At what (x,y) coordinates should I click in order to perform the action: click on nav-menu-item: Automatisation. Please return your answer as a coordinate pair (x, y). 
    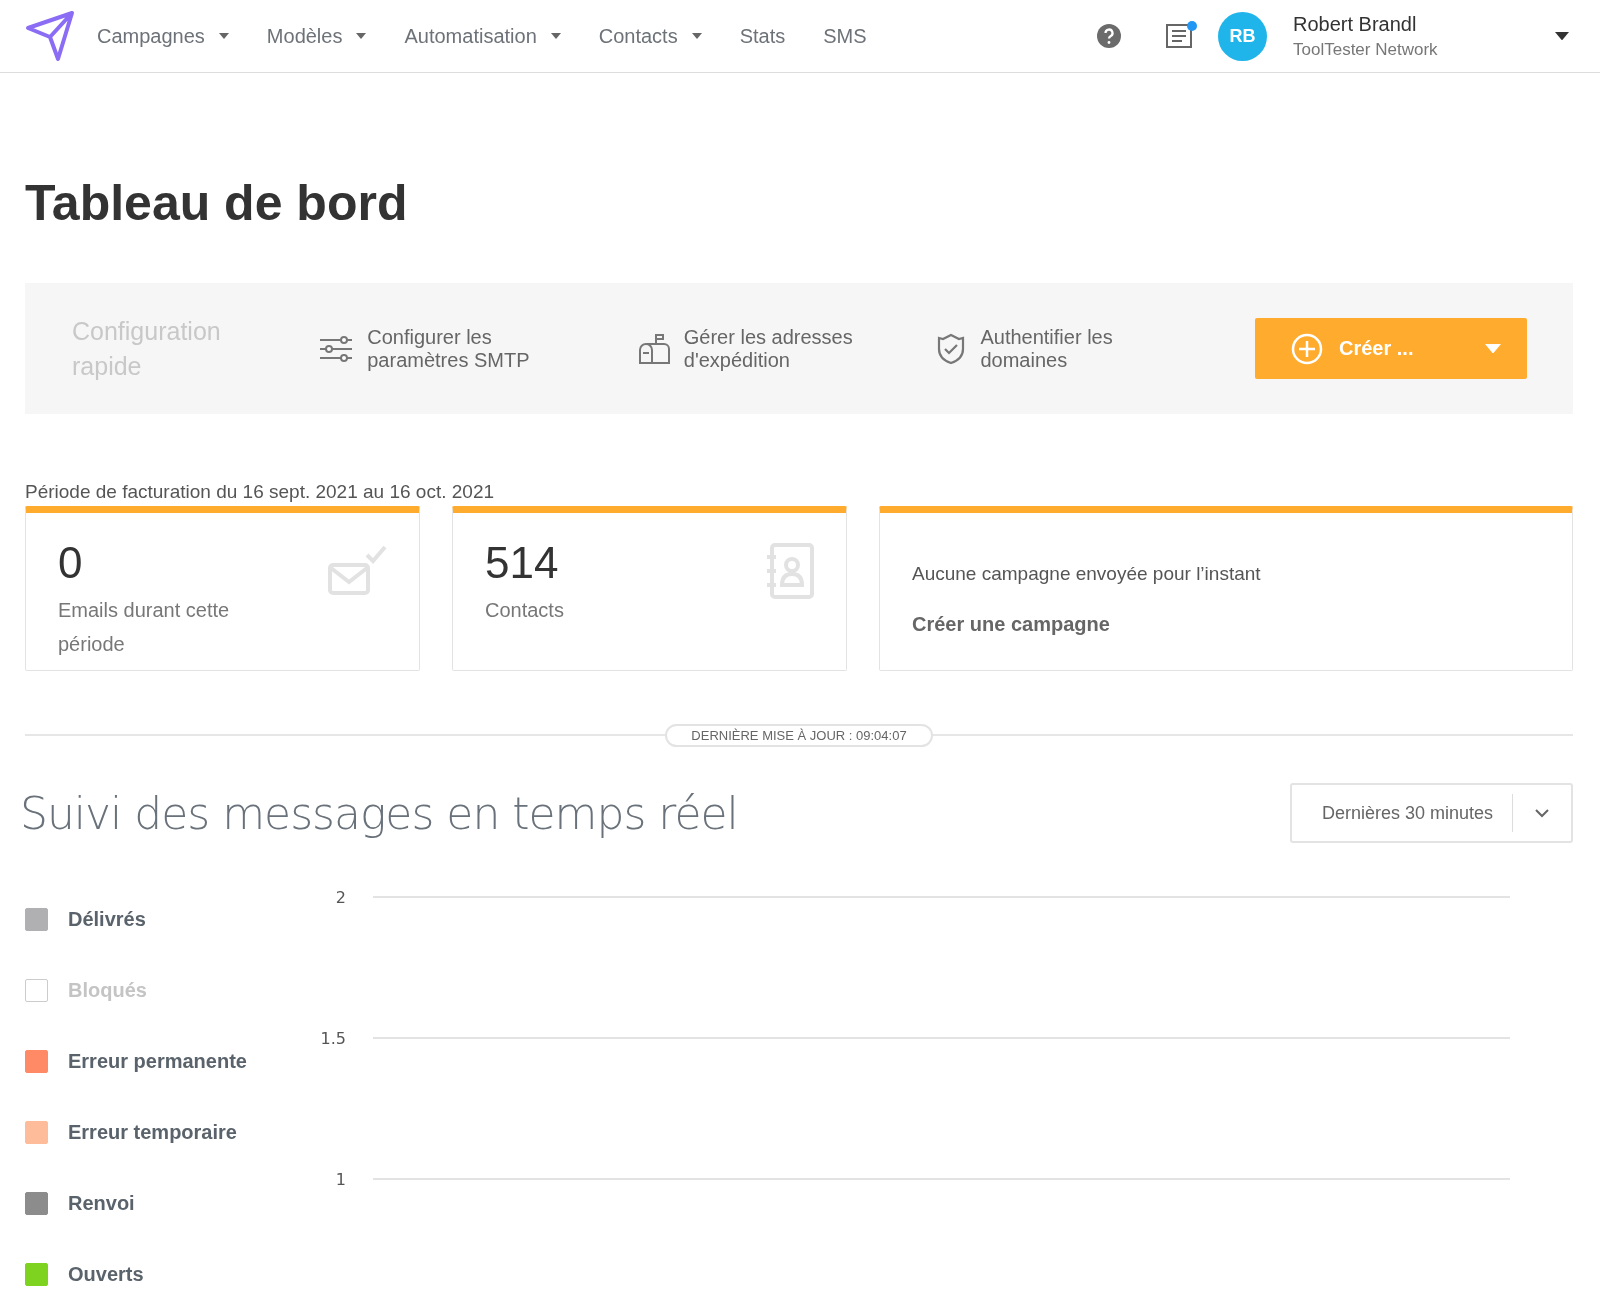
    Looking at the image, I should click on (482, 36).